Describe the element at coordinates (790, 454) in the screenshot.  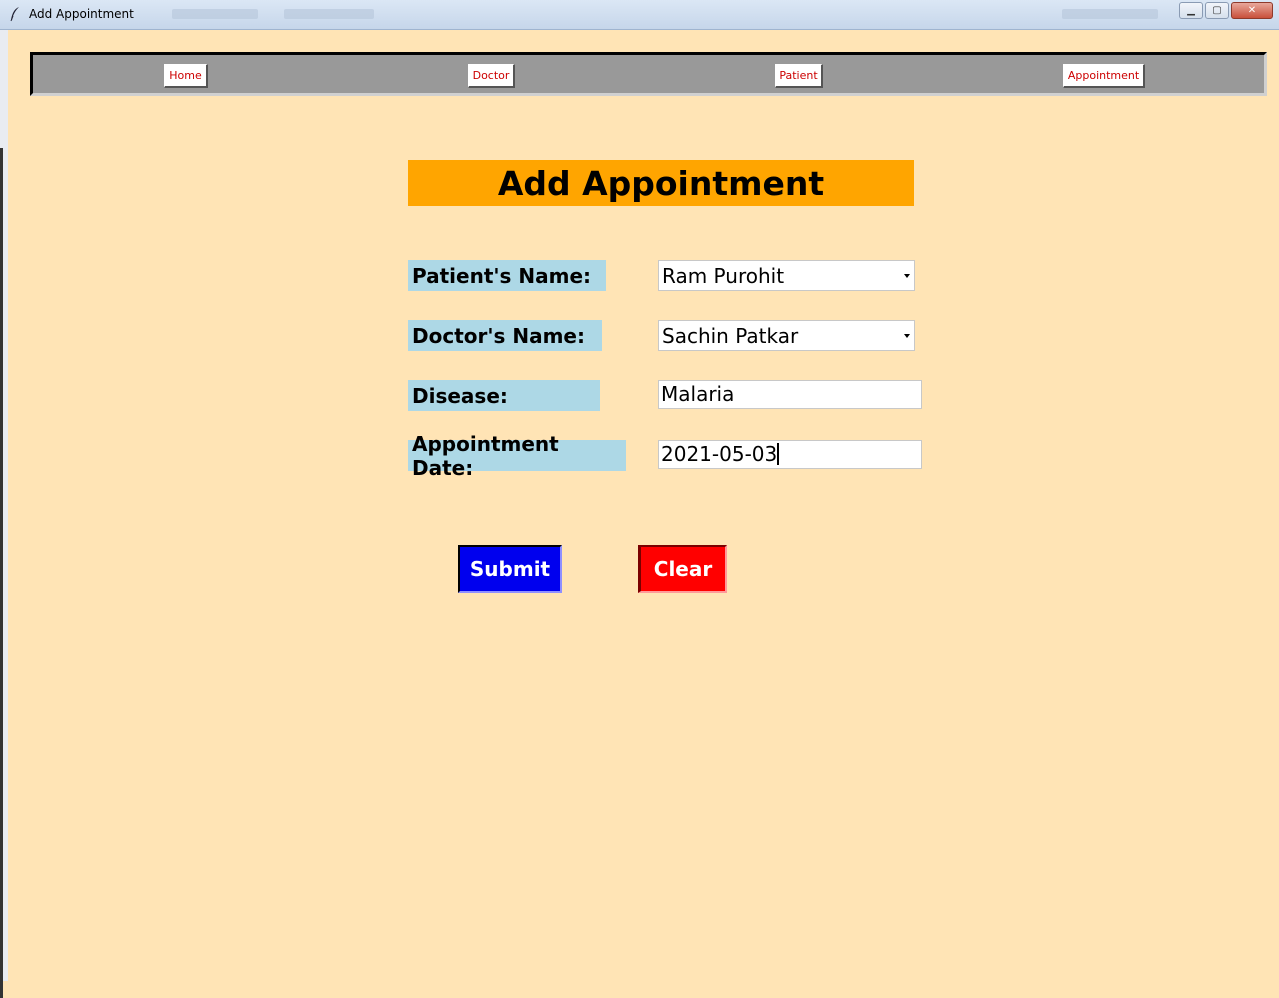
I see `appointment-date-input: 2021-05-03` at that location.